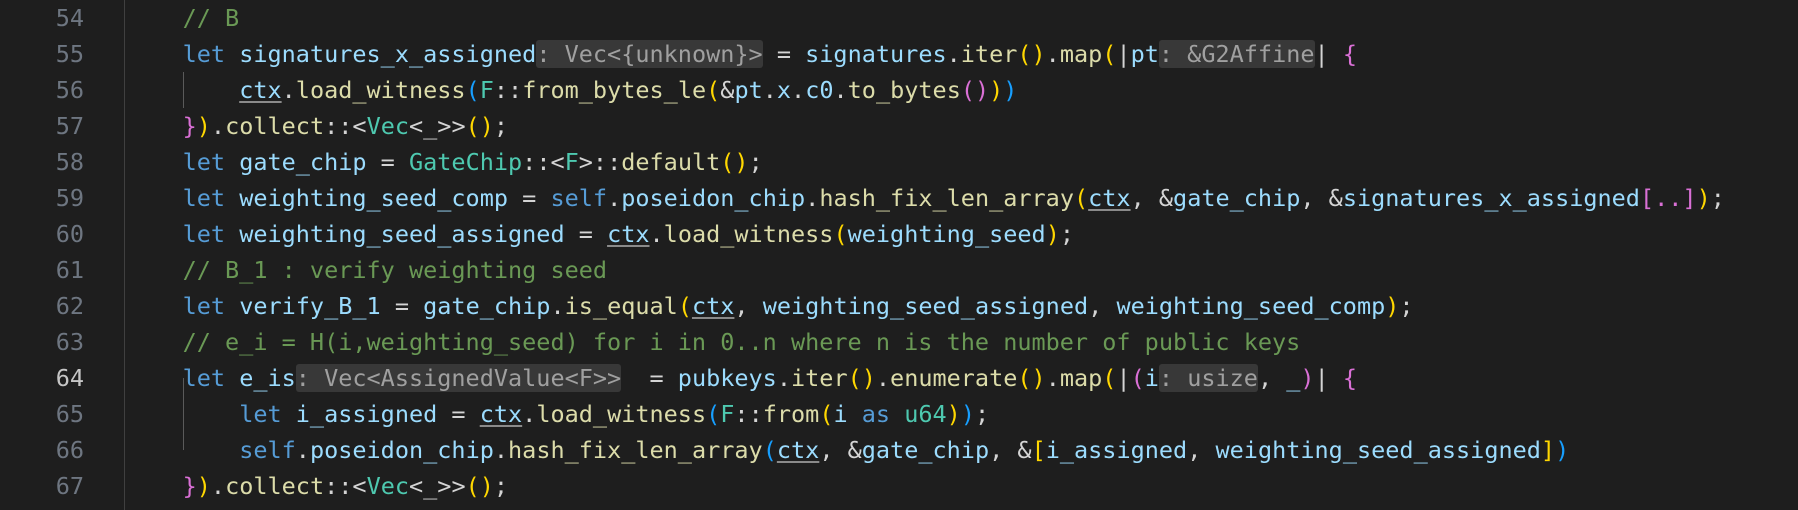 This screenshot has height=510, width=1798. I want to click on line-number: 61, so click(69, 270).